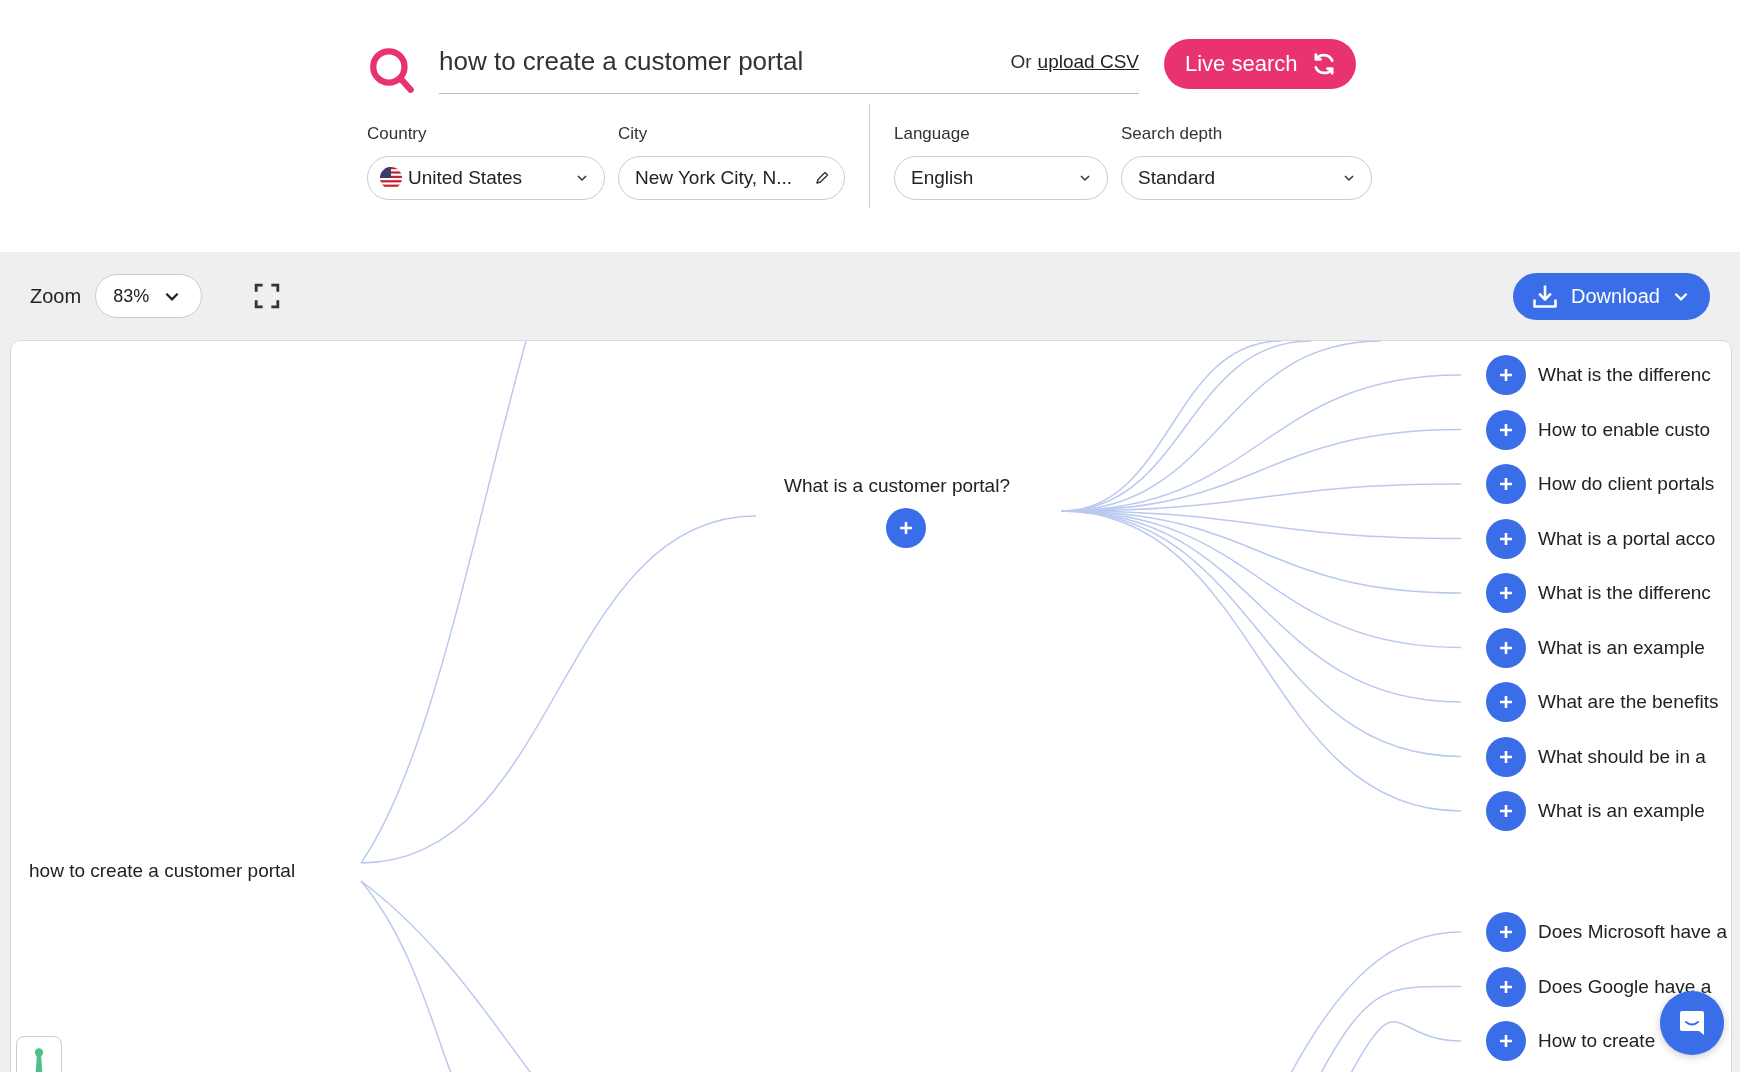 This screenshot has width=1740, height=1072. Describe the element at coordinates (39, 1059) in the screenshot. I see `keyhole-icon` at that location.